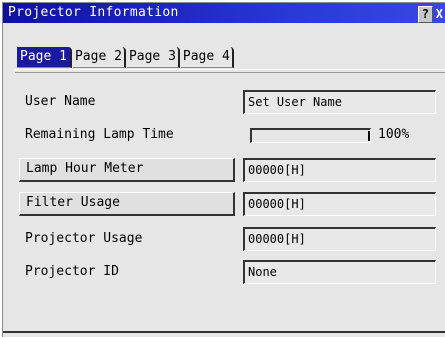 This screenshot has width=445, height=337. Describe the element at coordinates (127, 204) in the screenshot. I see `filter-usage-button: Filter Usage` at that location.